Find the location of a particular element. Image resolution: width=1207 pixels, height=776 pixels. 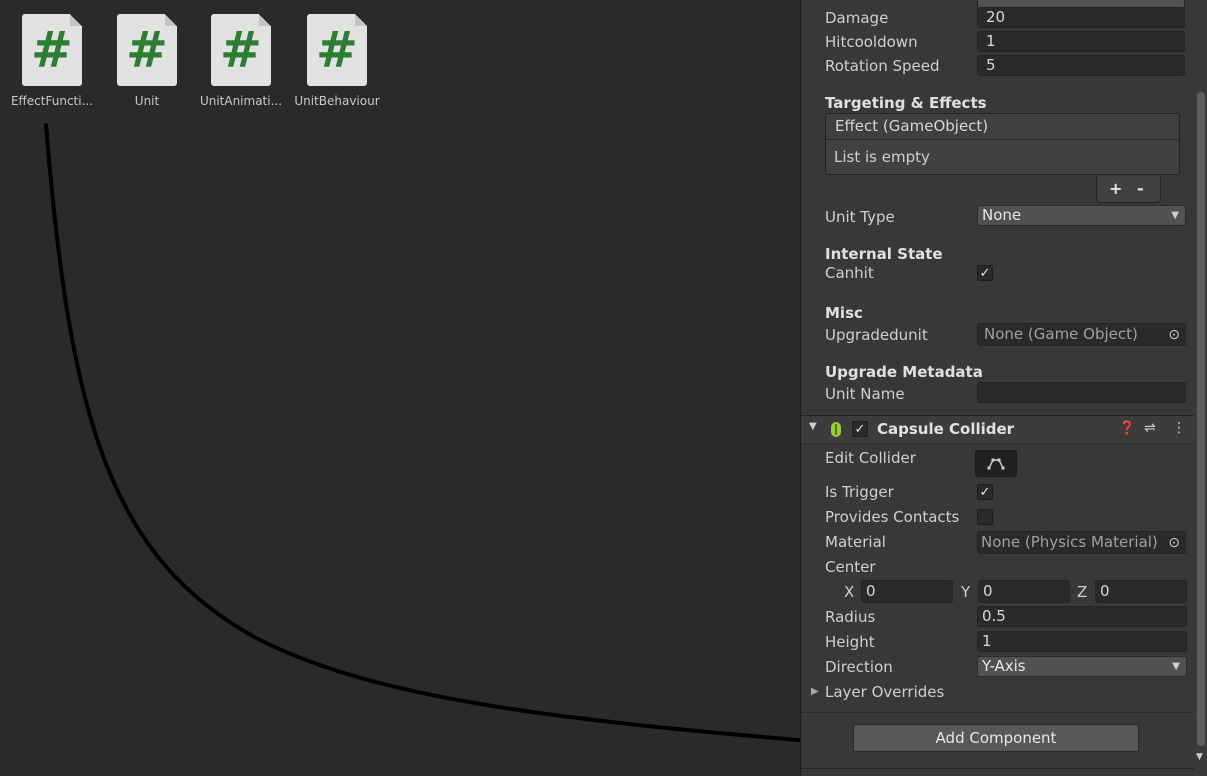

provides-contacts-label: Provides Contacts is located at coordinates (892, 517).